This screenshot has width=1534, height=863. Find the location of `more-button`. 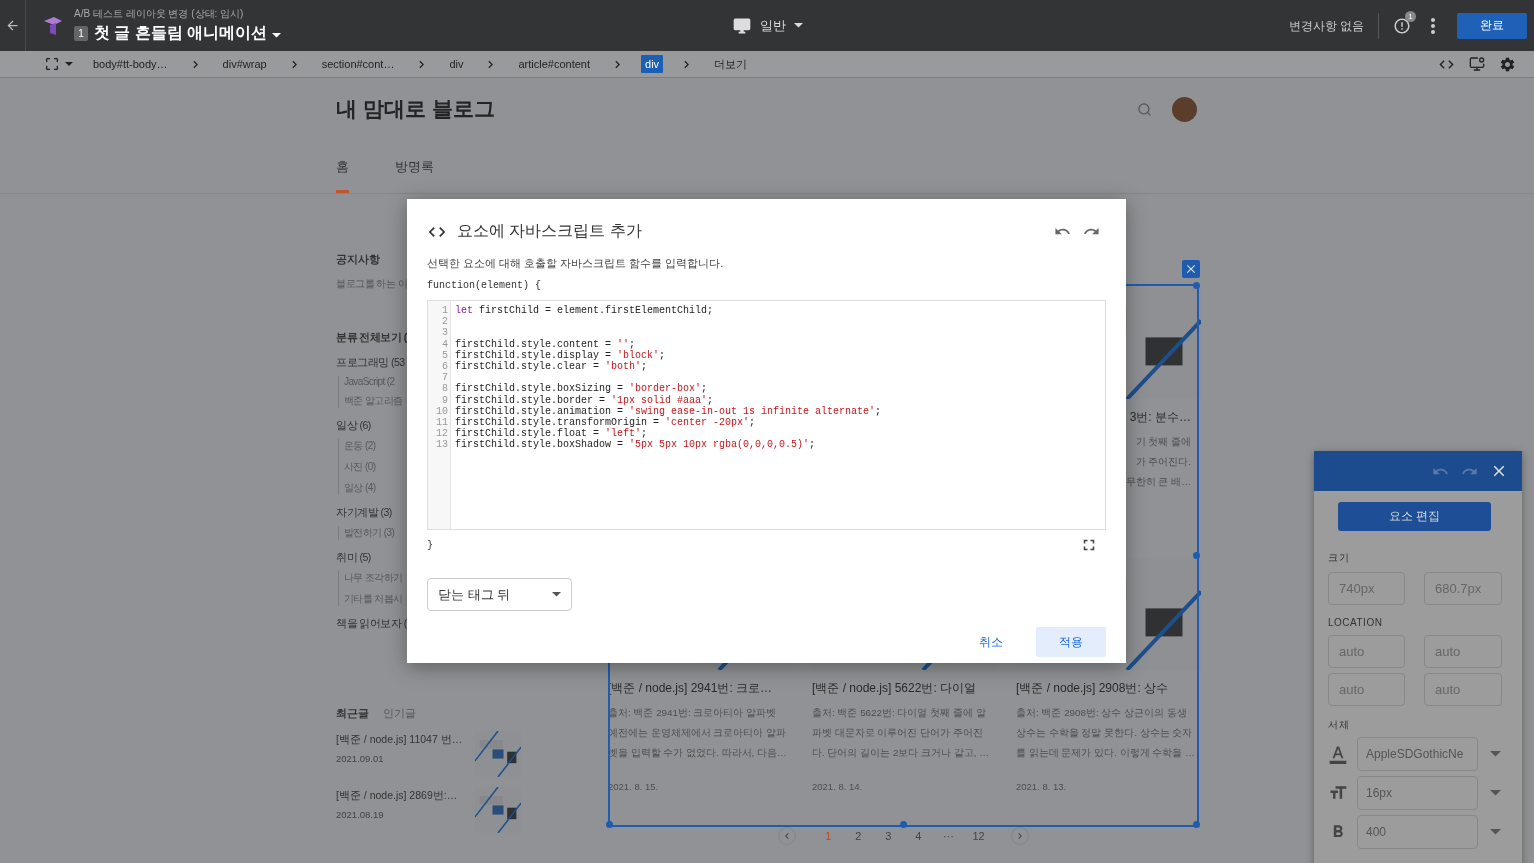

more-button is located at coordinates (1433, 25).